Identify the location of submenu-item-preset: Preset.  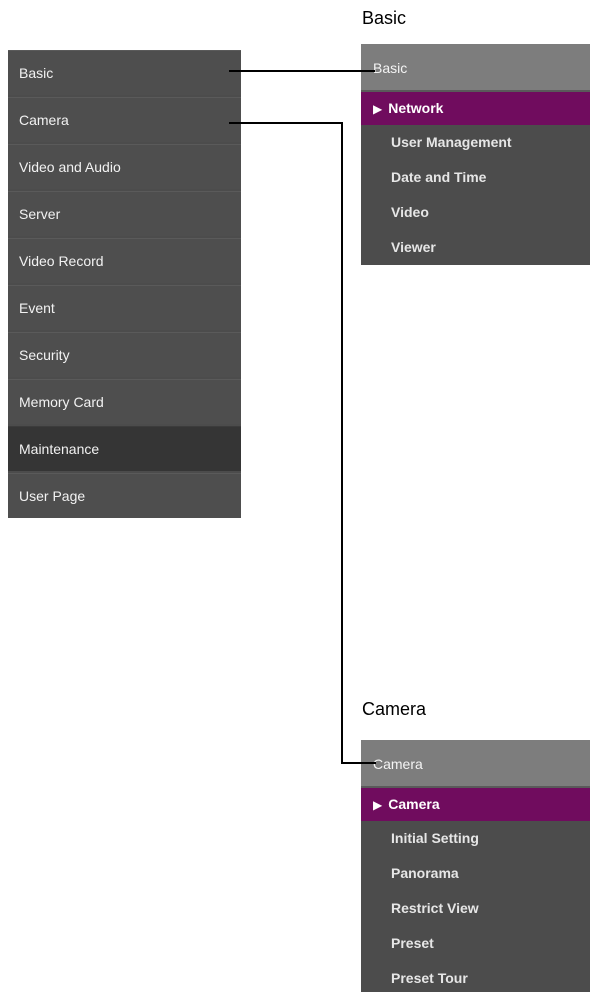
(475, 943).